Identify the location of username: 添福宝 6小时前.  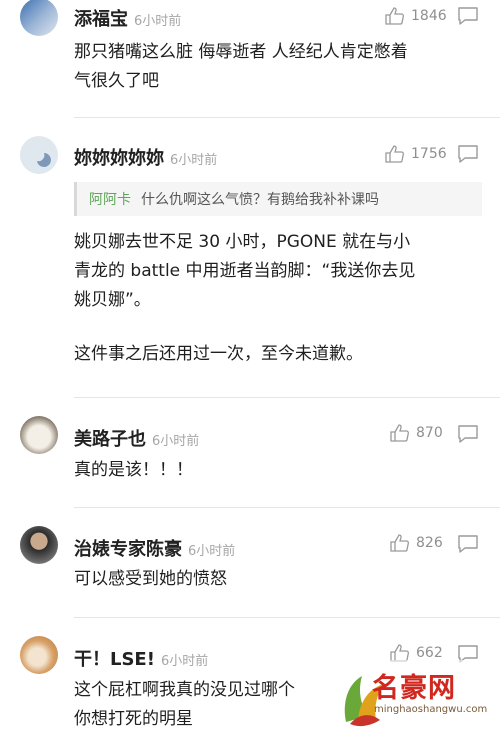
(127, 18).